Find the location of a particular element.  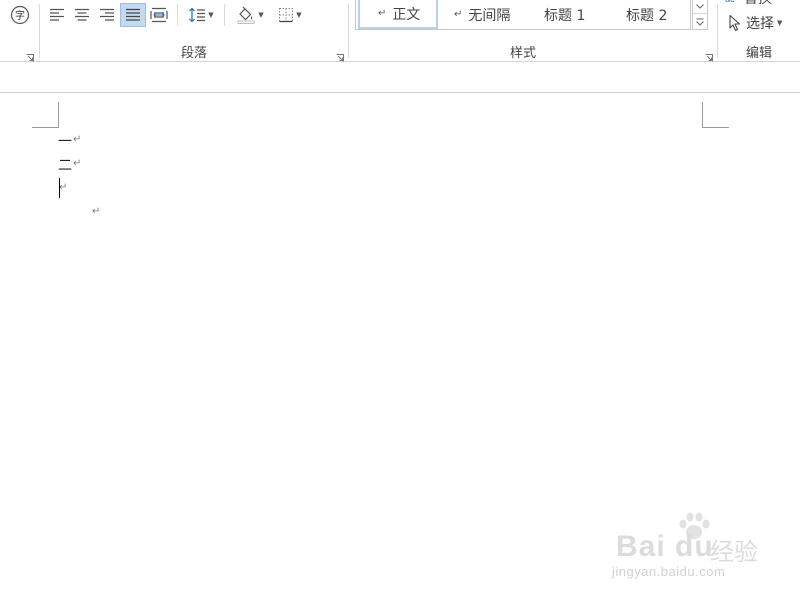

line-text: 二 is located at coordinates (65, 166).